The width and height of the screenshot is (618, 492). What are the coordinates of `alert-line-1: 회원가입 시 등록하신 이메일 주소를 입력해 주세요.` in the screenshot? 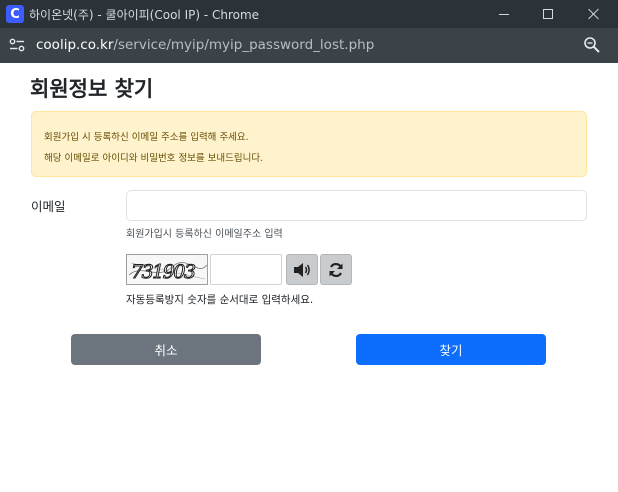 It's located at (146, 137).